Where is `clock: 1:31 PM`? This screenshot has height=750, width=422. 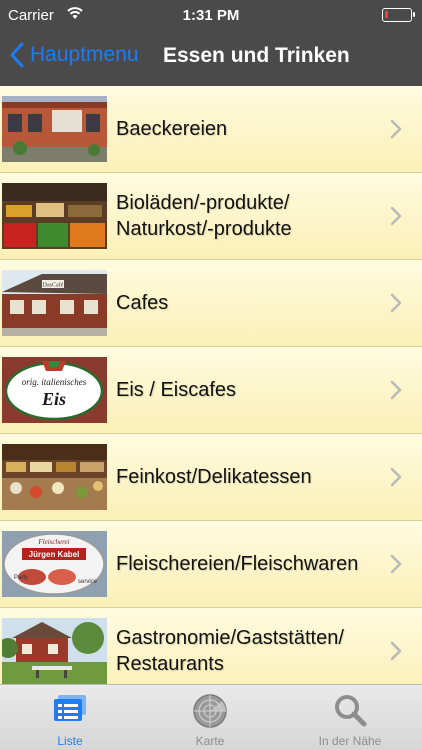 clock: 1:31 PM is located at coordinates (211, 15).